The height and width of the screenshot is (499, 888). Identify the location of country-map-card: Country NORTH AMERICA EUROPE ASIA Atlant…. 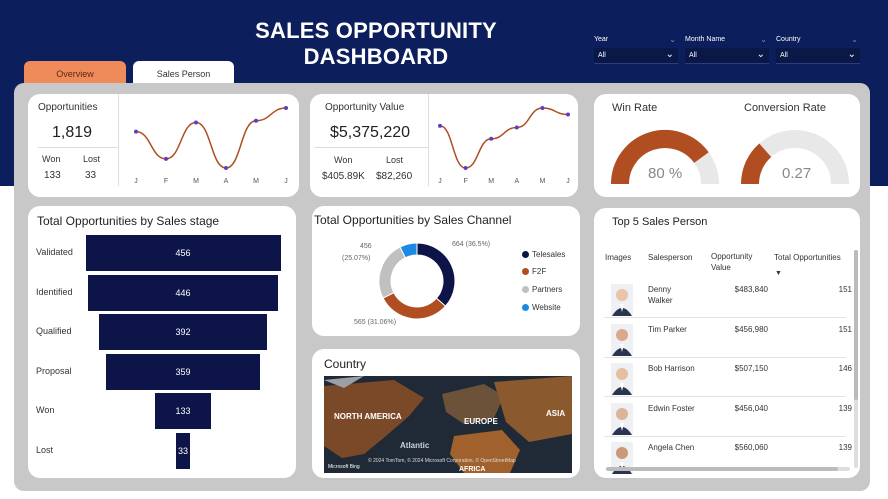
(446, 413).